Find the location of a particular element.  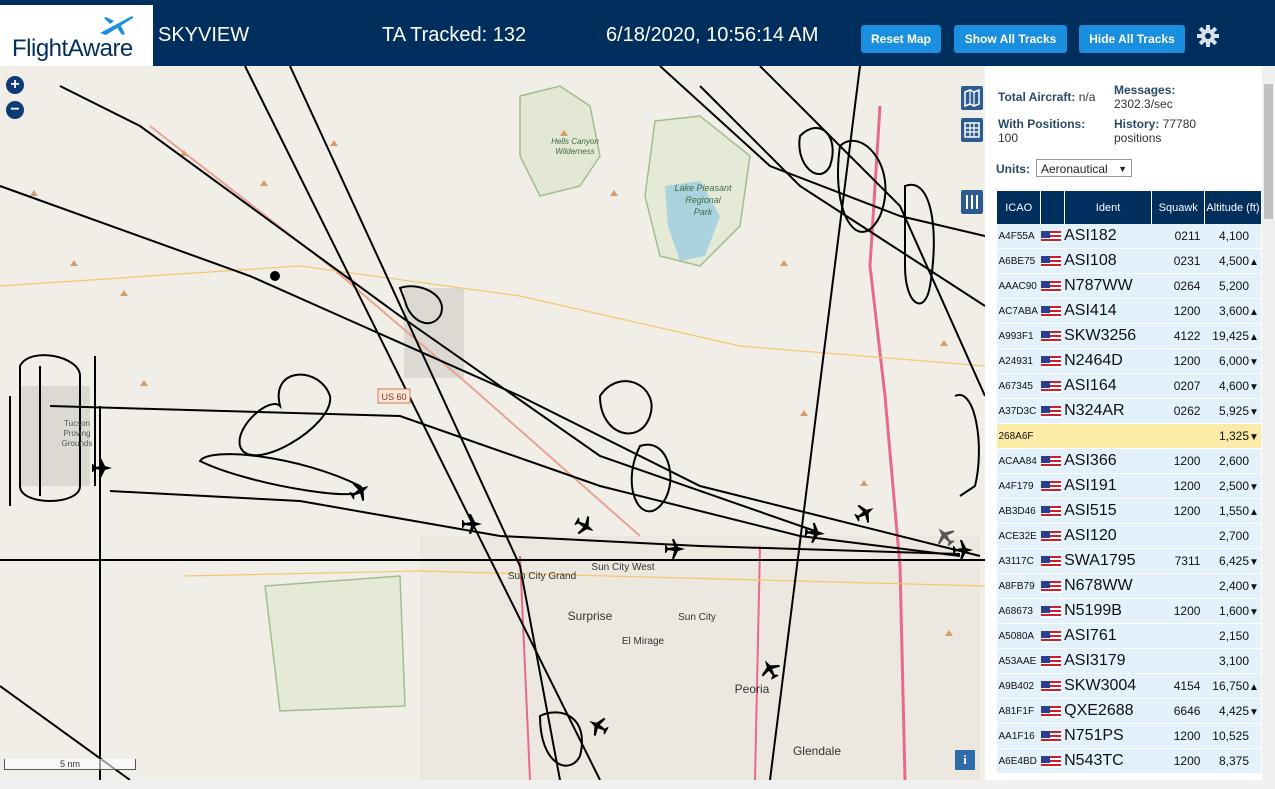

table-row: AA1F16 N751PS 1200 10,525 is located at coordinates (1128, 736).